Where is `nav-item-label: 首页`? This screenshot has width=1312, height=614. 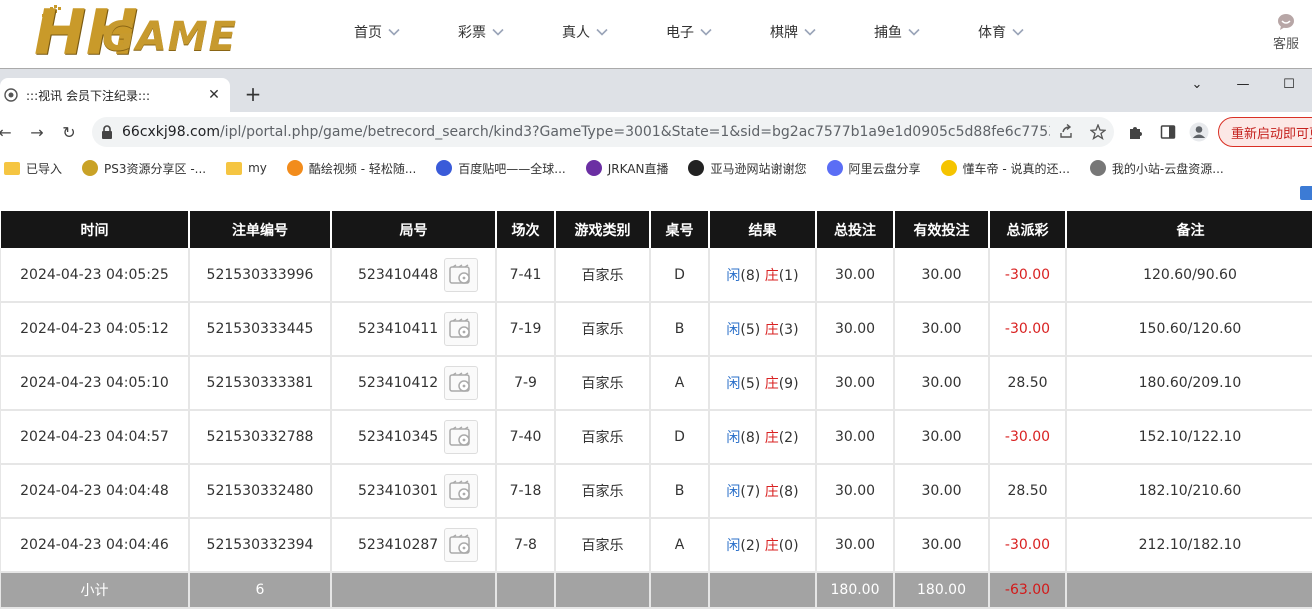 nav-item-label: 首页 is located at coordinates (368, 33).